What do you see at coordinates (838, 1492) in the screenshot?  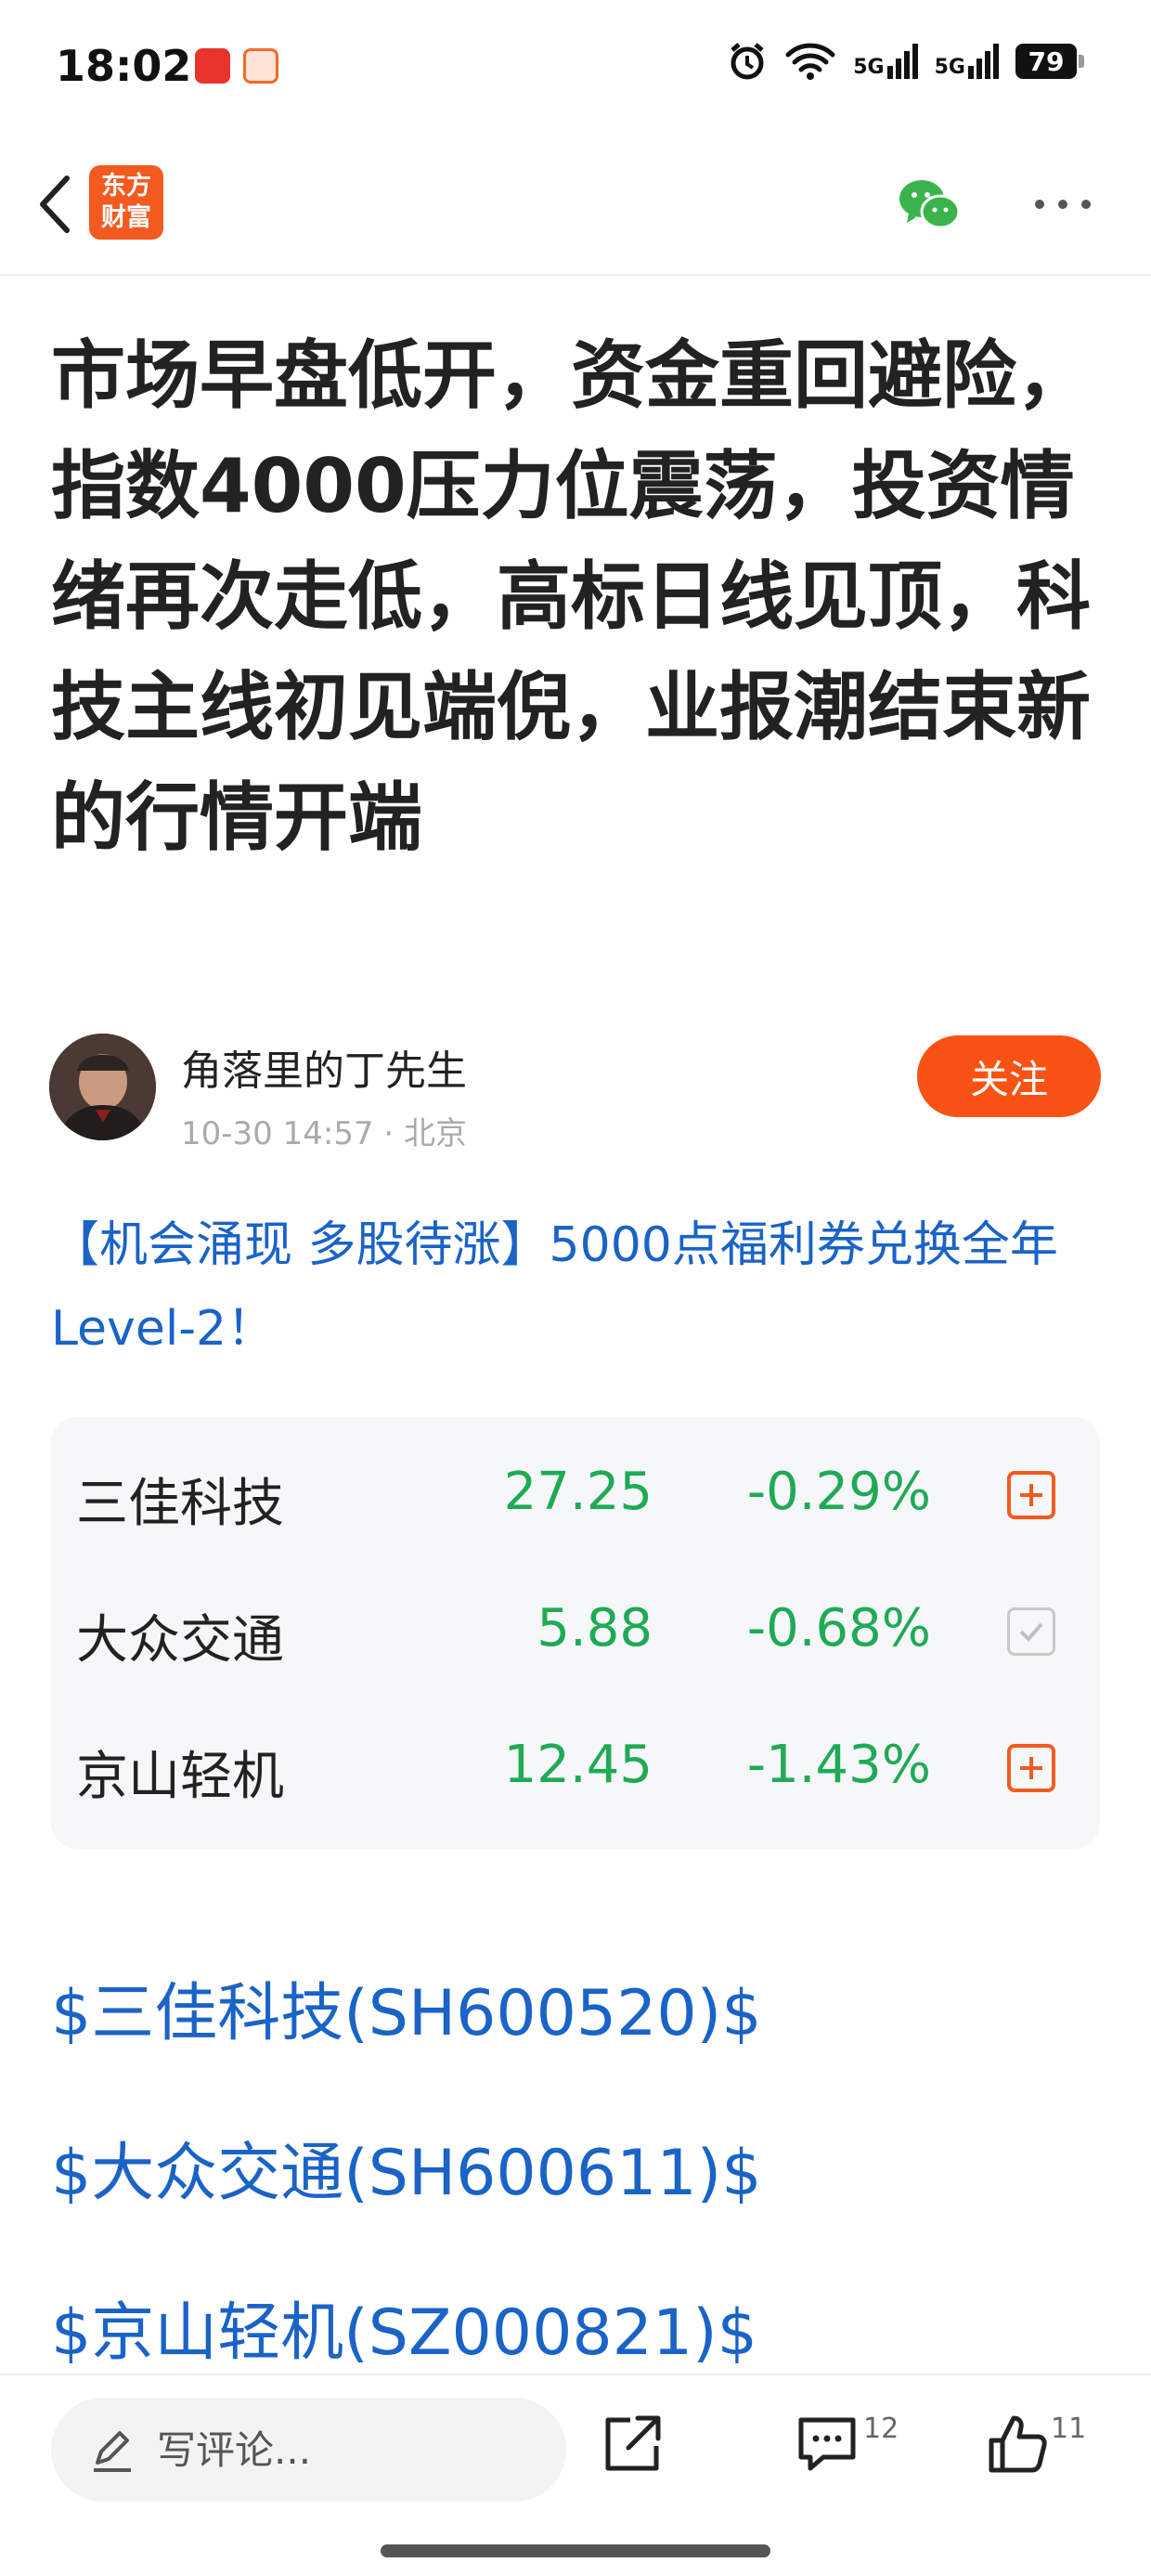 I see `stock-change: -0.29%` at bounding box center [838, 1492].